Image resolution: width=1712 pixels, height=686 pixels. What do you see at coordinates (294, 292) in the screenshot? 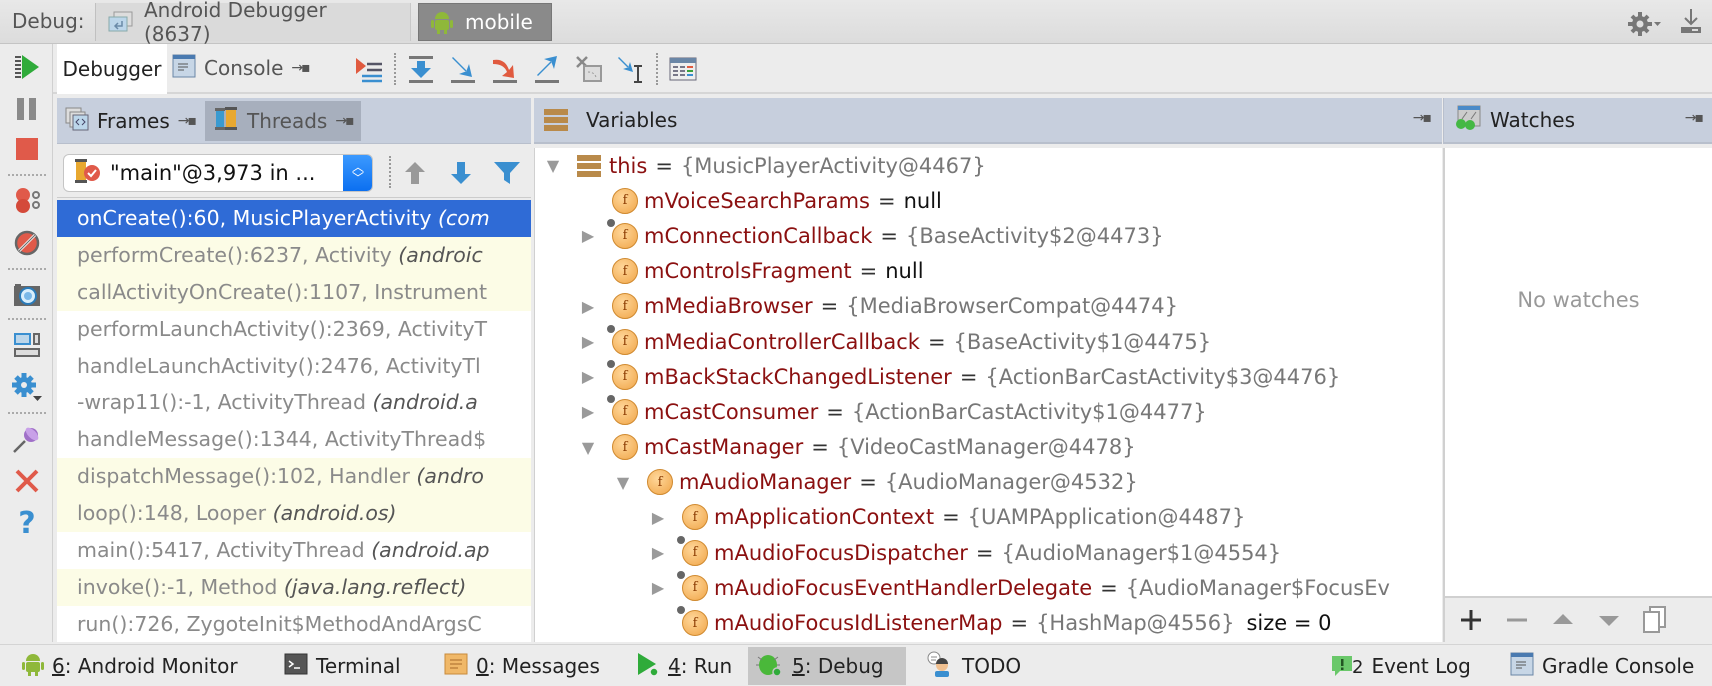
I see `frame-row: callActivityOnCreate():1107, Instrument` at bounding box center [294, 292].